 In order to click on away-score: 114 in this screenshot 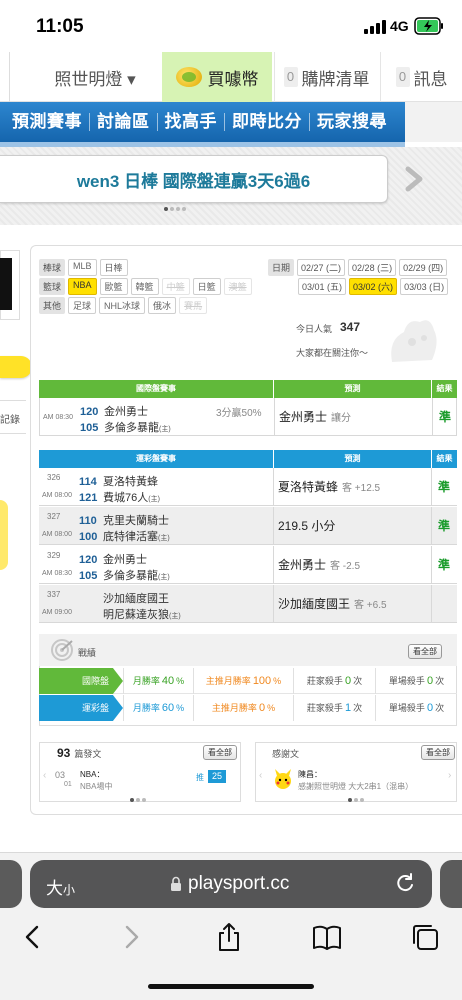, I will do `click(88, 482)`.